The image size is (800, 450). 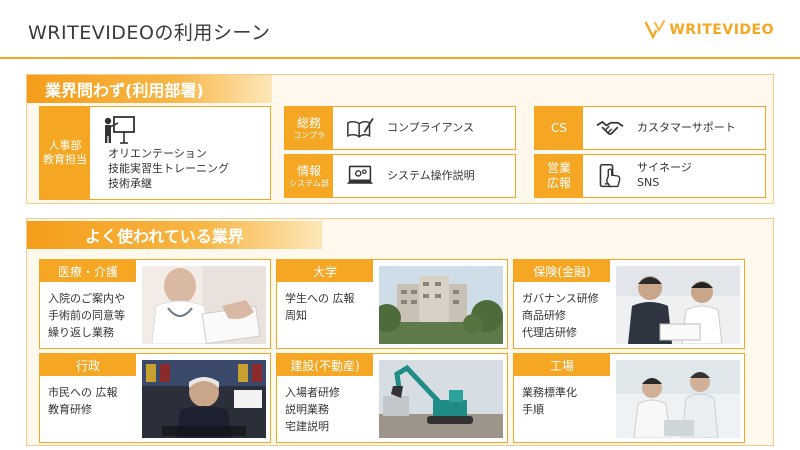 What do you see at coordinates (168, 168) in the screenshot?
I see `dept-item: 技能実習生トレーニング` at bounding box center [168, 168].